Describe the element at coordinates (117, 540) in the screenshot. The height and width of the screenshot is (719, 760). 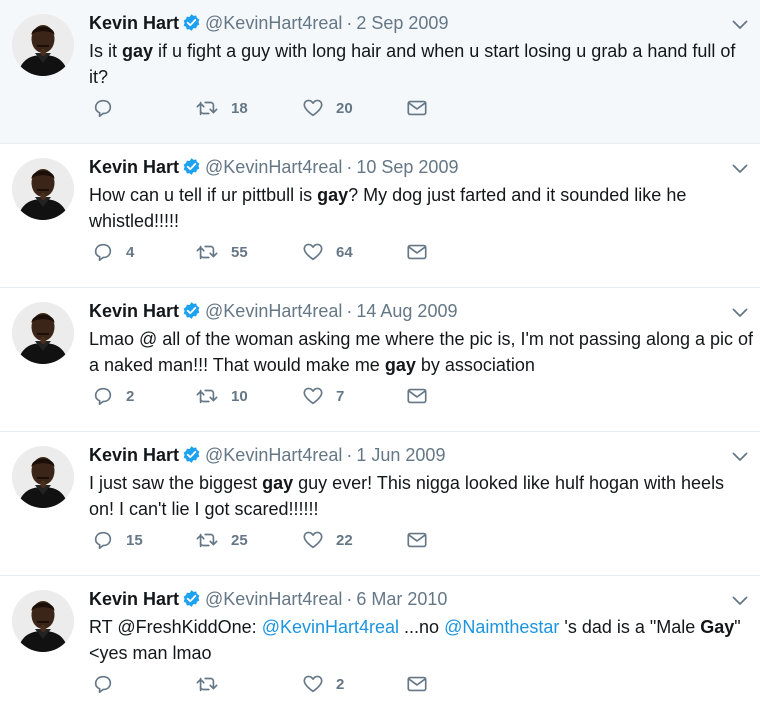
I see `reply-button: 15` at that location.